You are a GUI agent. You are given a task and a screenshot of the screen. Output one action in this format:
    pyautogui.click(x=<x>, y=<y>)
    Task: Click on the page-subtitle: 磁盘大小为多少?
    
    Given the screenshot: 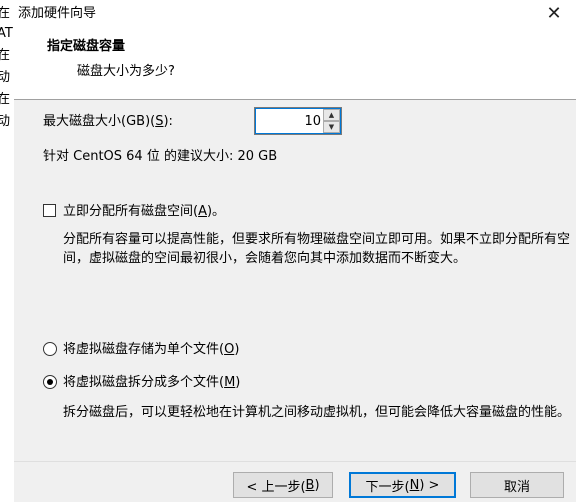 What is the action you would take?
    pyautogui.click(x=126, y=71)
    